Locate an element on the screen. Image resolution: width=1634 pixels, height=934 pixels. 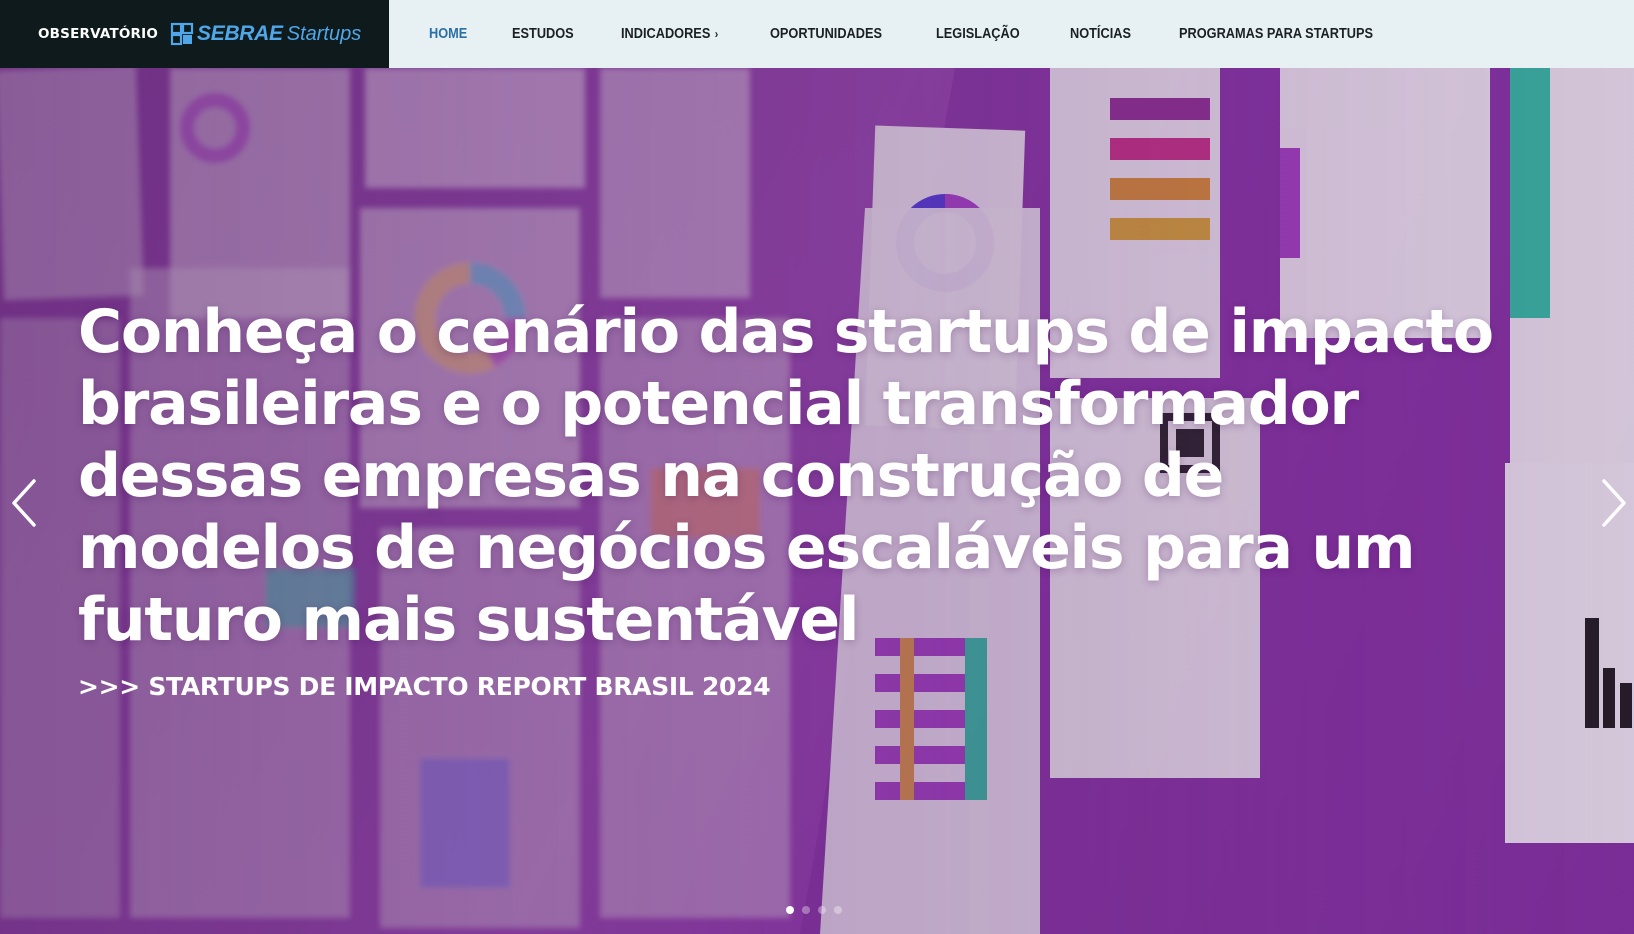
carousel-prev-button is located at coordinates (24, 503).